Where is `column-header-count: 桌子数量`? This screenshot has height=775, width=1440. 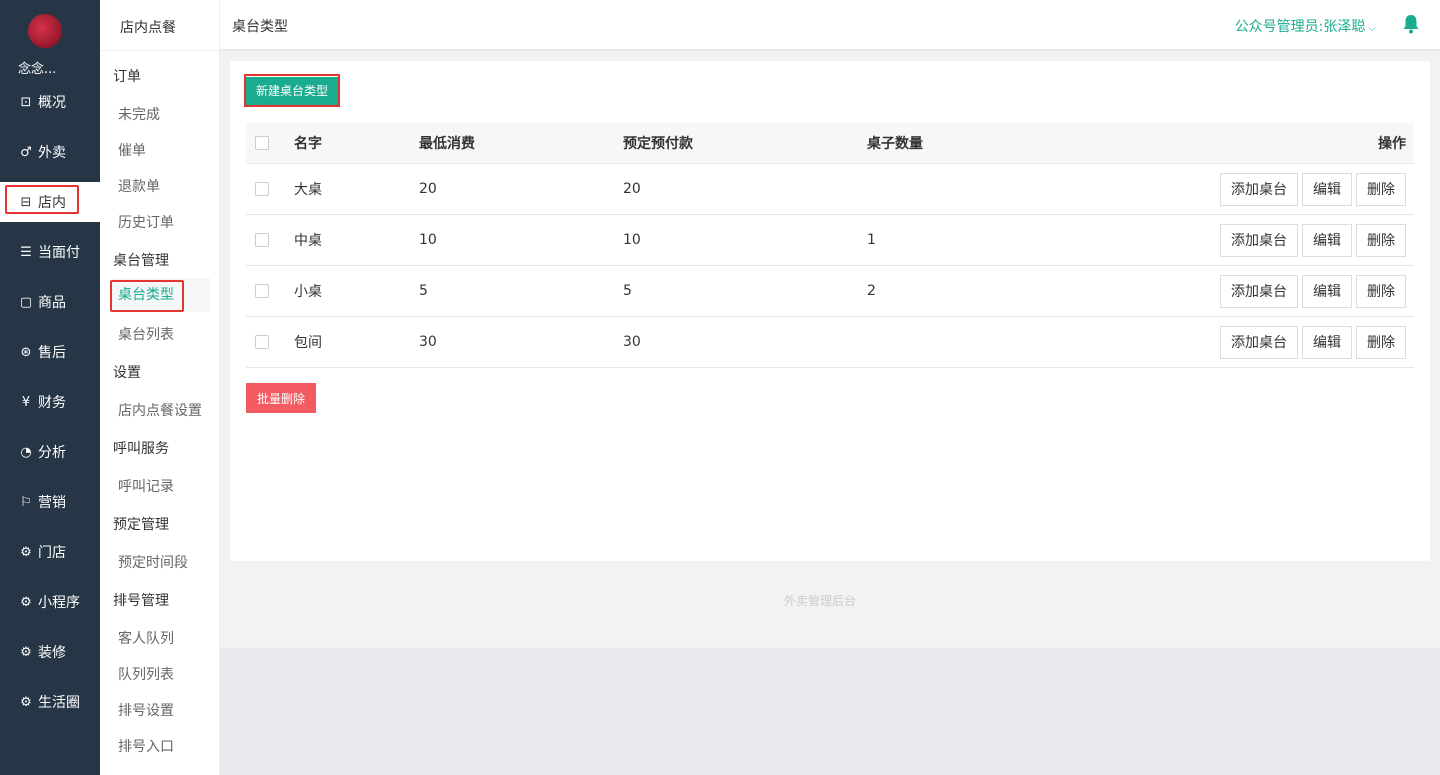
column-header-count: 桌子数量 is located at coordinates (895, 144).